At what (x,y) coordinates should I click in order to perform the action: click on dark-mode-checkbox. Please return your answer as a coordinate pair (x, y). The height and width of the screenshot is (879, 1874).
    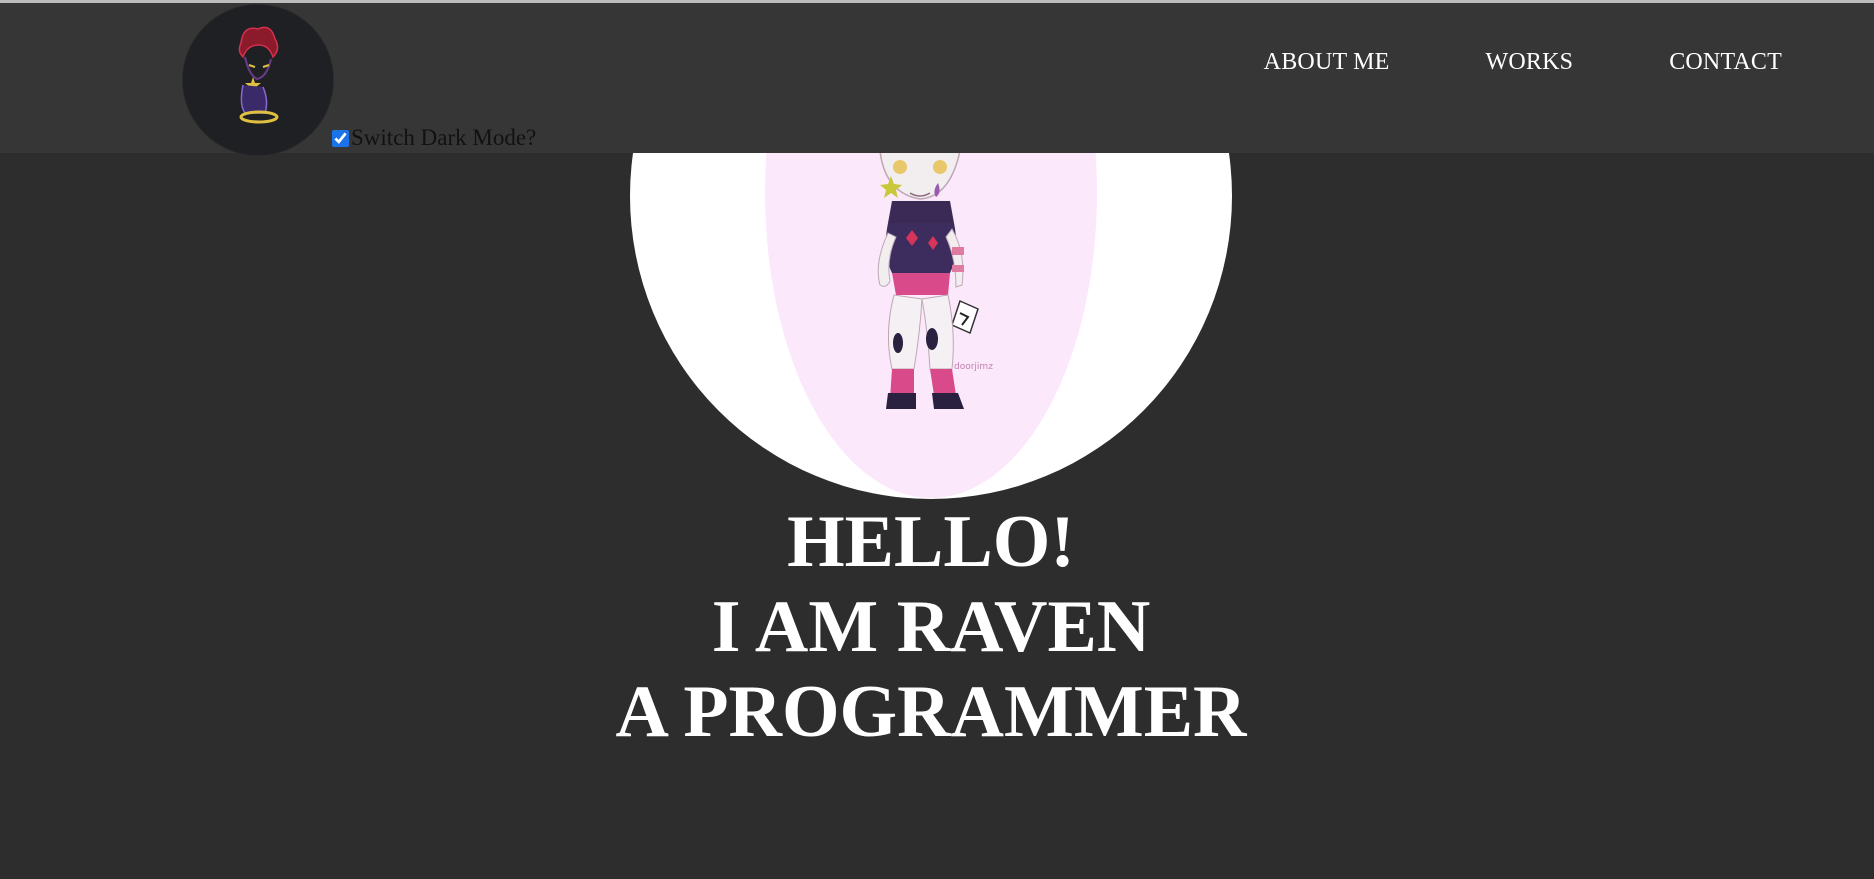
    Looking at the image, I should click on (340, 138).